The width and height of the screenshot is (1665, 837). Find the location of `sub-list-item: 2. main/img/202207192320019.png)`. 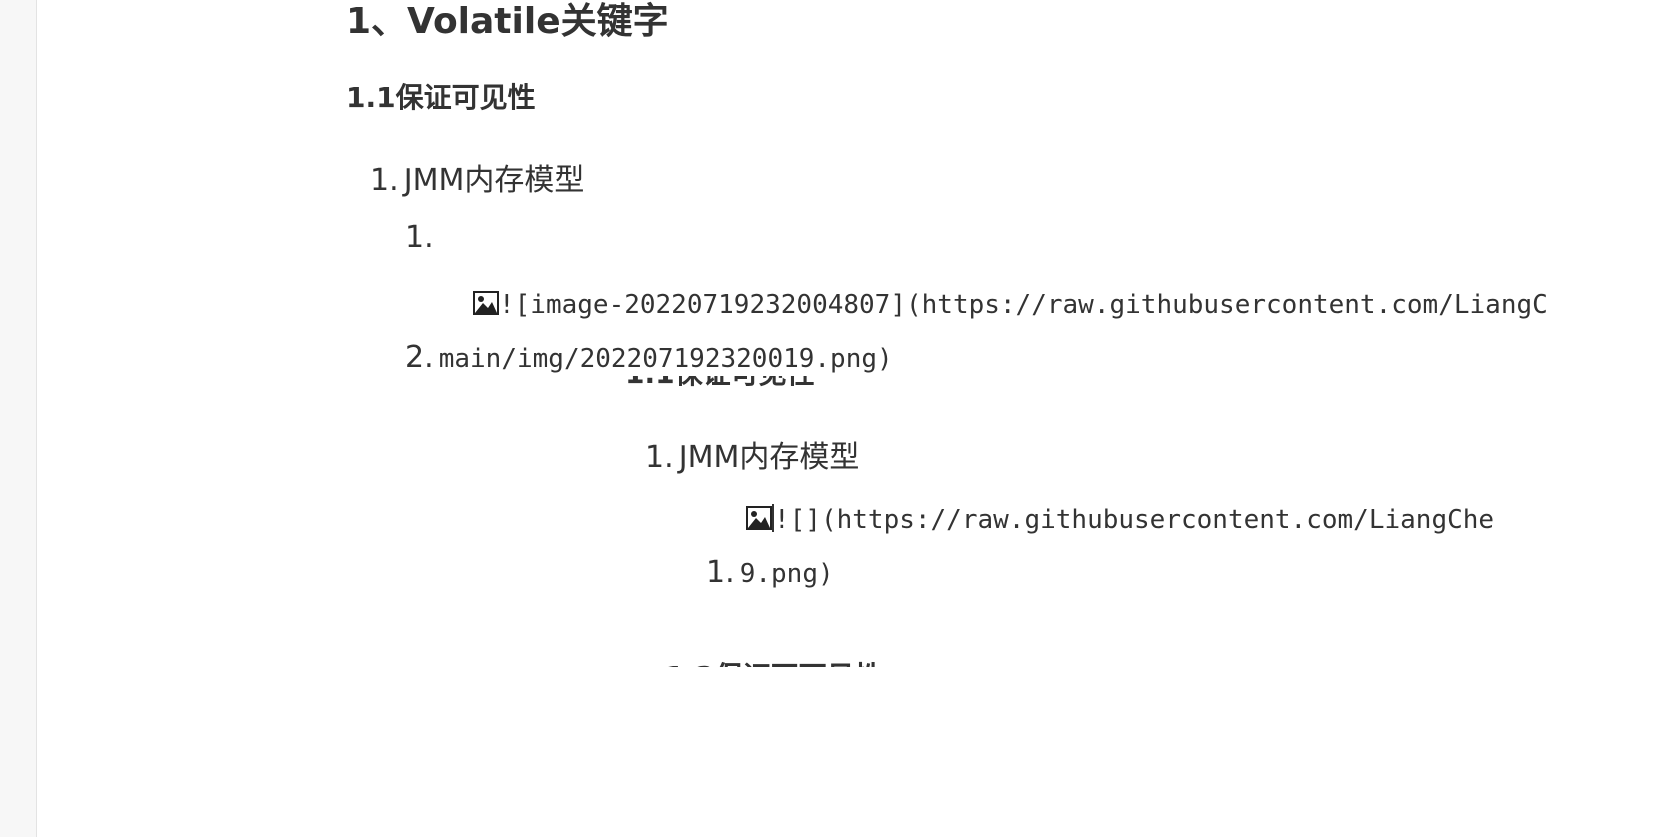

sub-list-item: 2. main/img/202207192320019.png) is located at coordinates (649, 357).